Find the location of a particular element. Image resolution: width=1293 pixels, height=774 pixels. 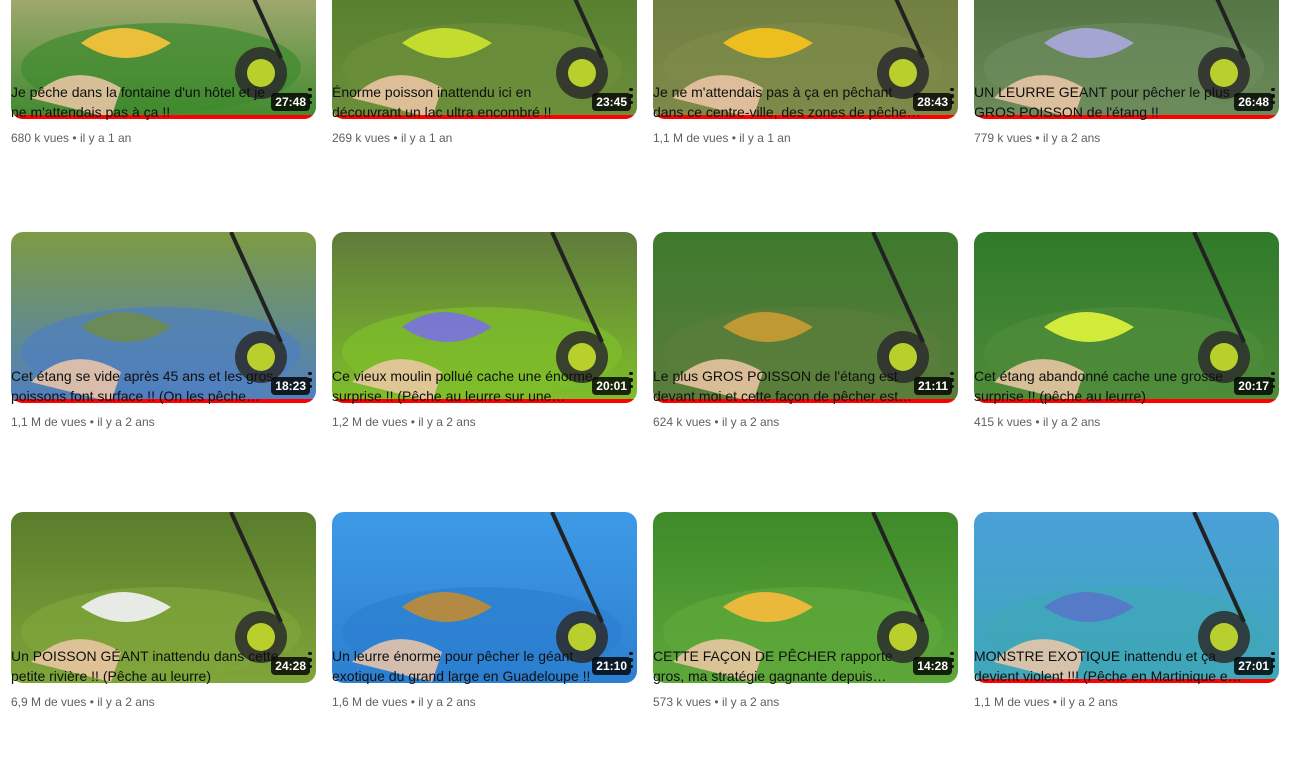

video-metadata: 1,2 M de vues • il y a 2 ans is located at coordinates (404, 422).